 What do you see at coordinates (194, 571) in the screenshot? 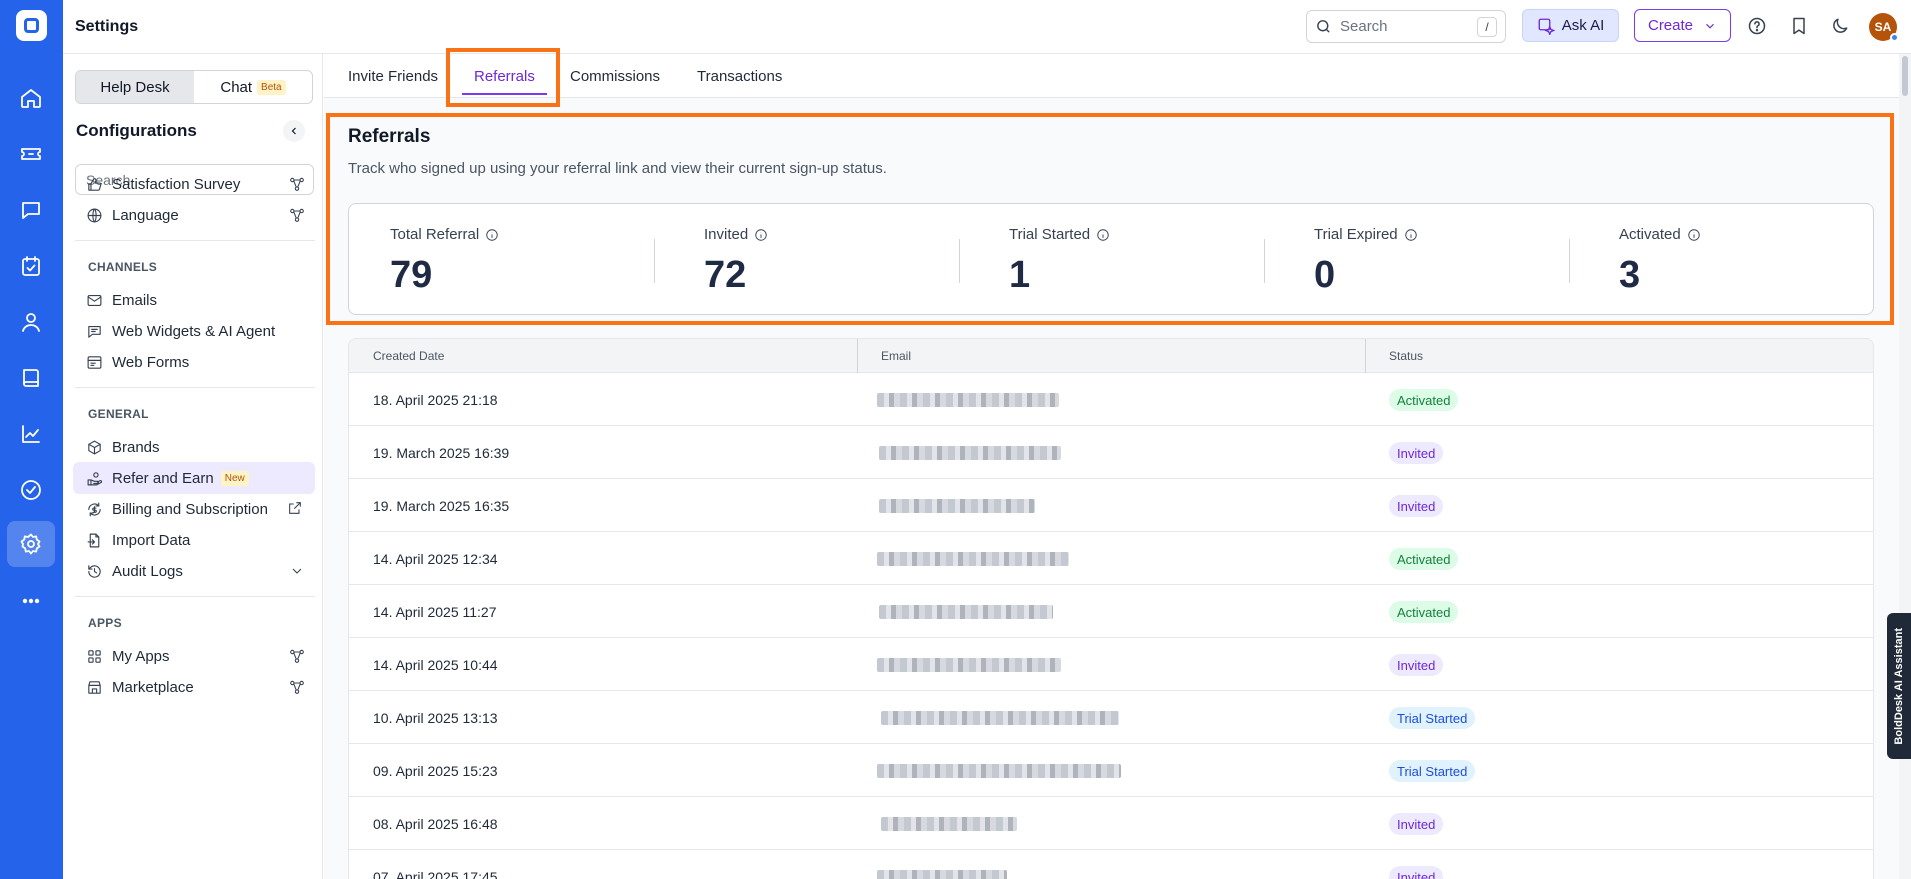
I see `sidebar-item-audit-logs: Audit Logs` at bounding box center [194, 571].